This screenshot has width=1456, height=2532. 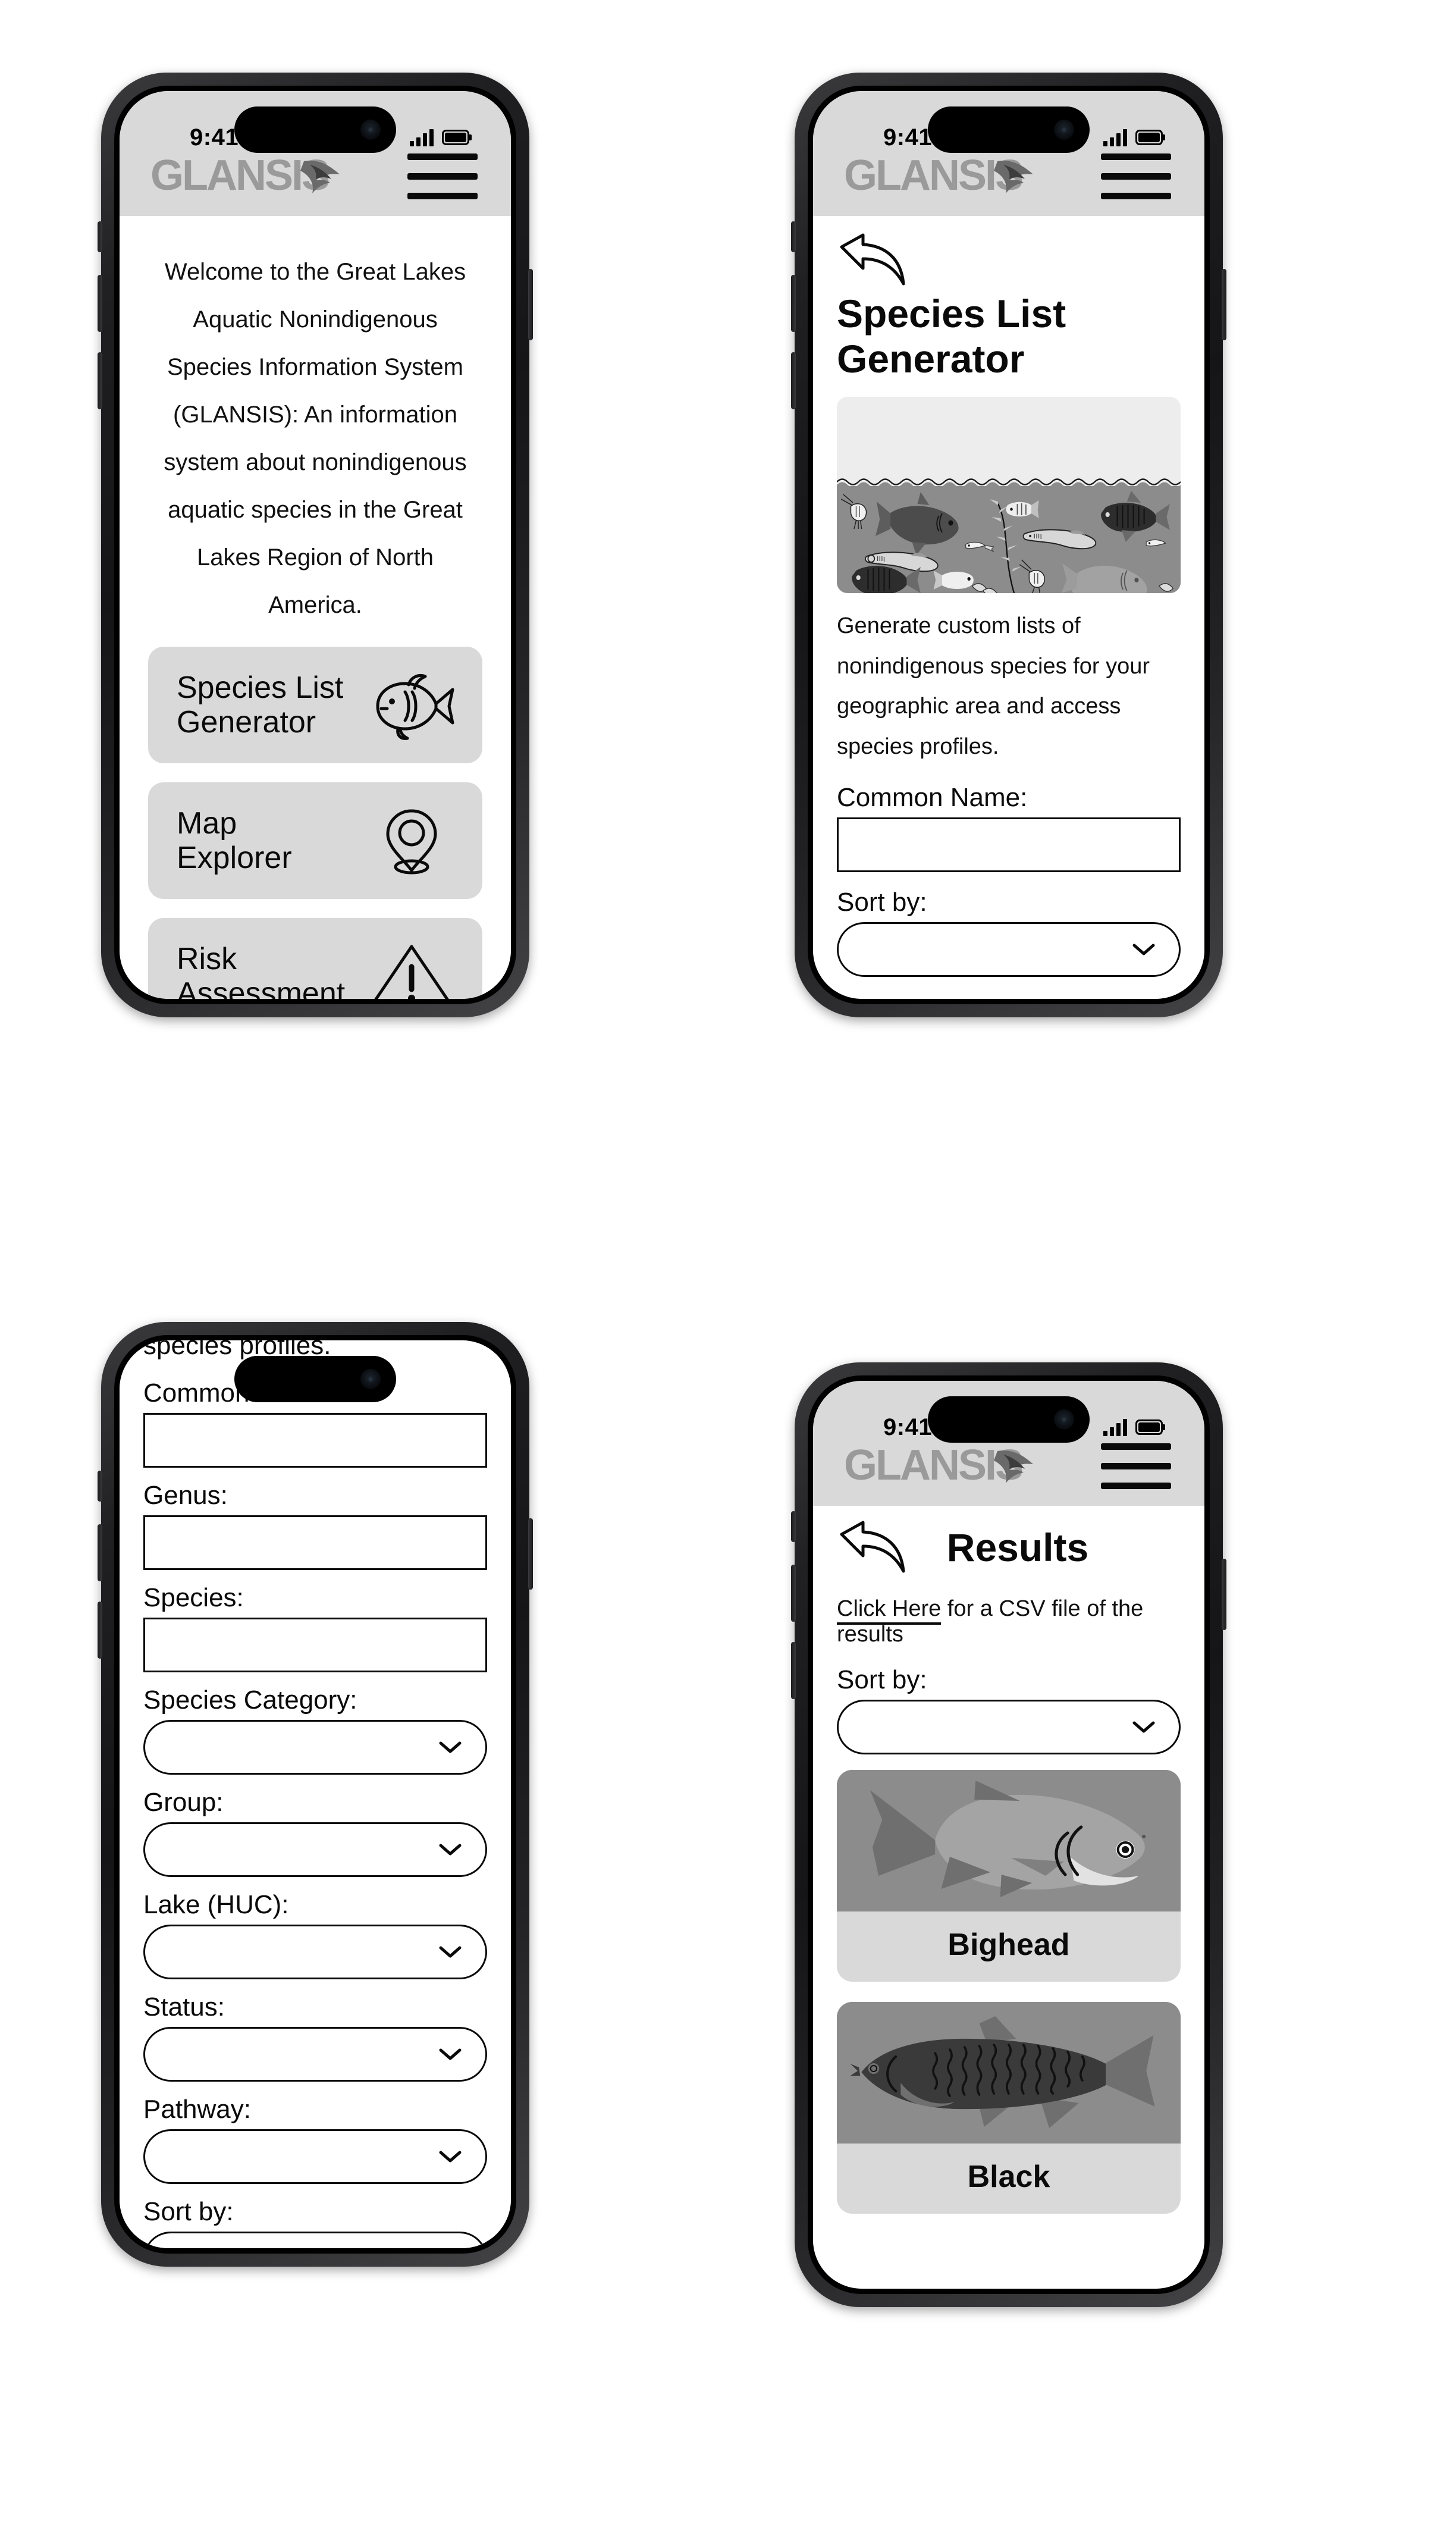 I want to click on advanced-filters-row: Advanced Filters, so click(x=1009, y=995).